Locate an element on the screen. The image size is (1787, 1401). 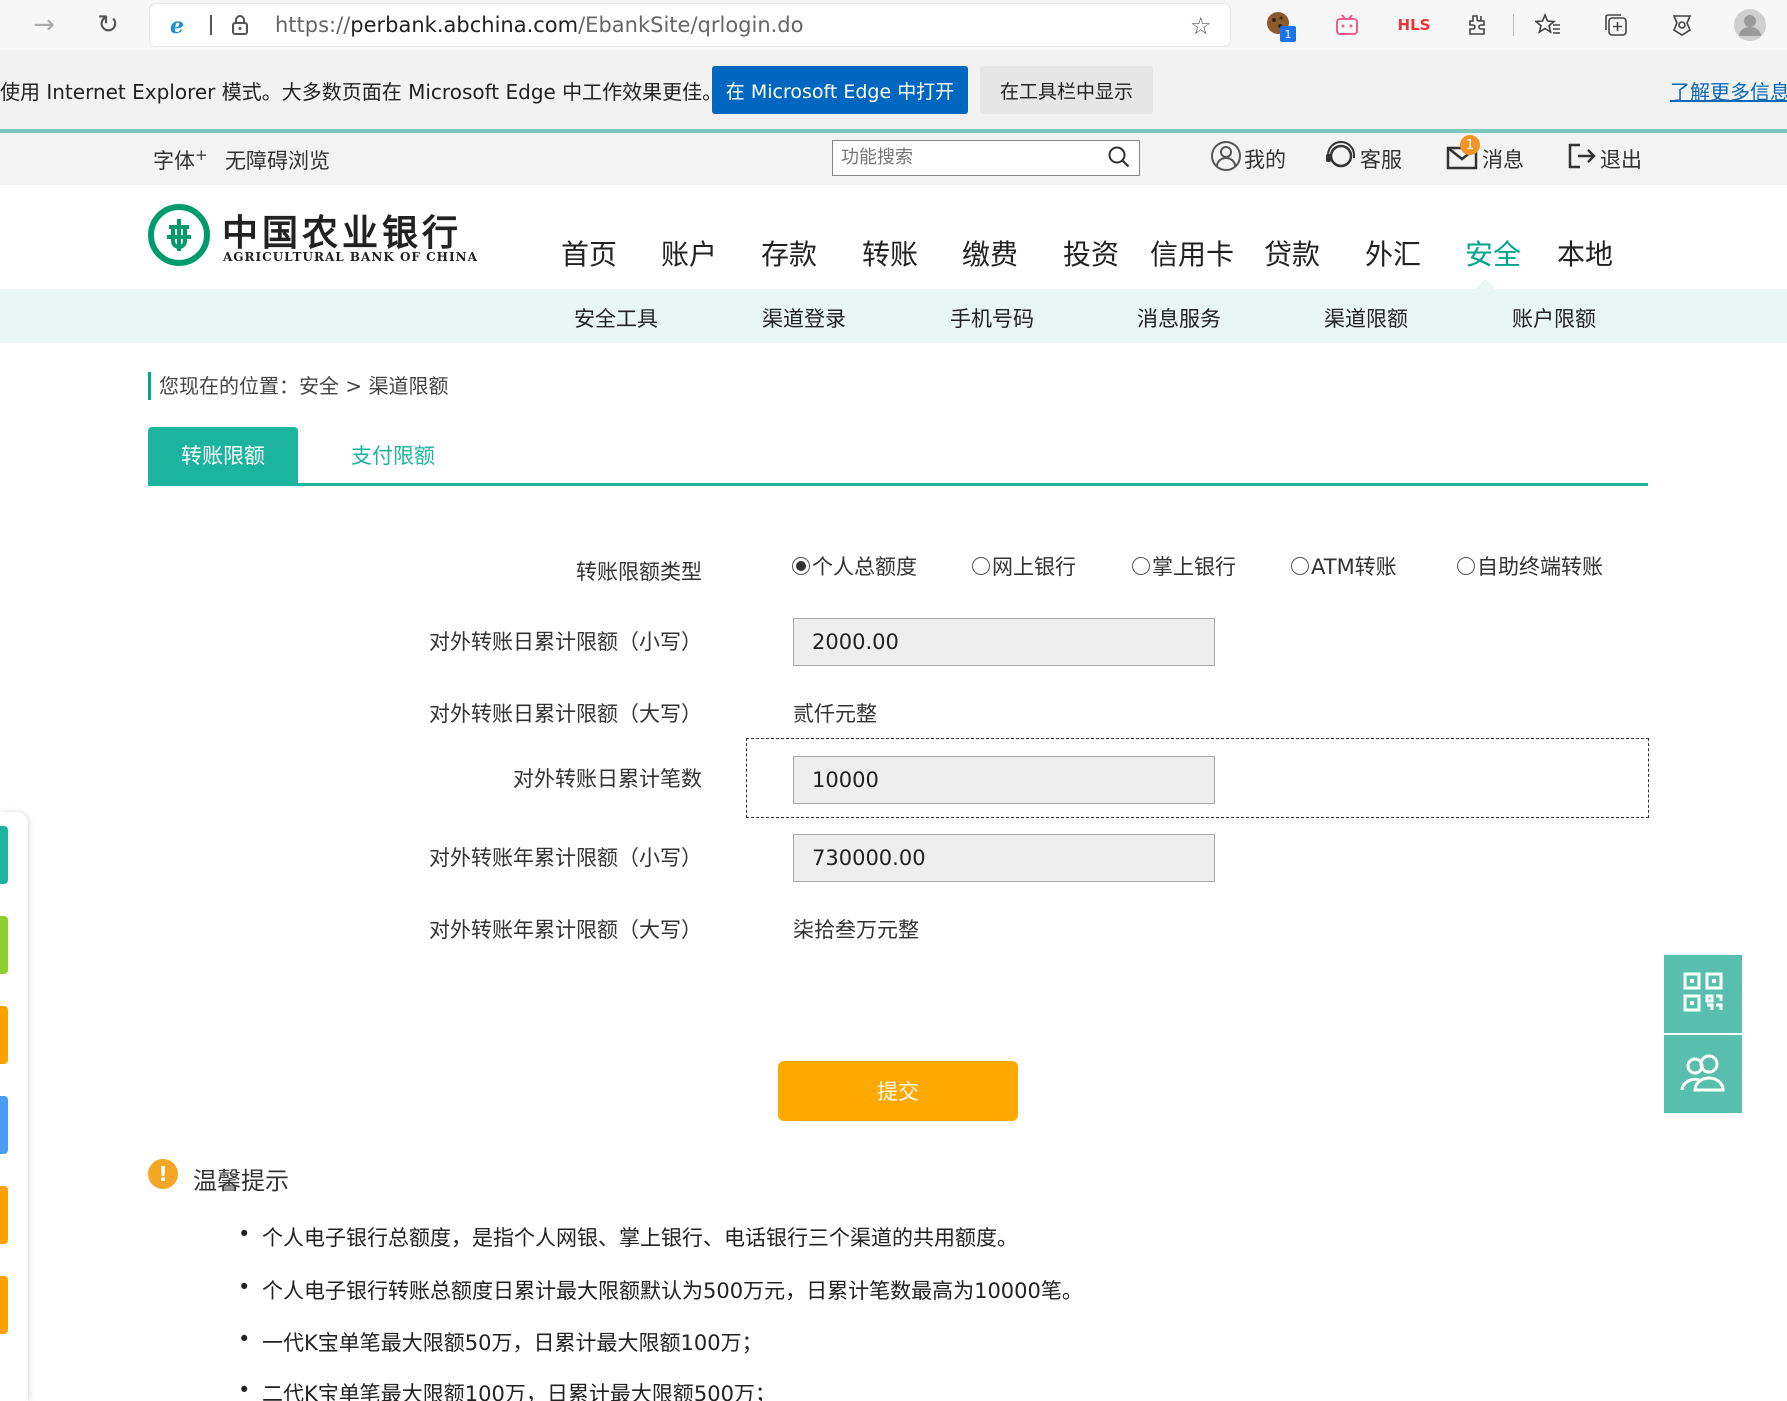
url-path: /EbankSite/qrlogin.do is located at coordinates (691, 25).